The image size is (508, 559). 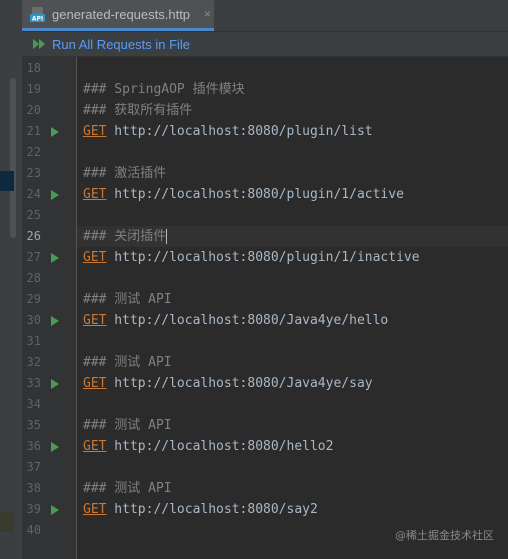 What do you see at coordinates (33, 110) in the screenshot?
I see `line-number: 20` at bounding box center [33, 110].